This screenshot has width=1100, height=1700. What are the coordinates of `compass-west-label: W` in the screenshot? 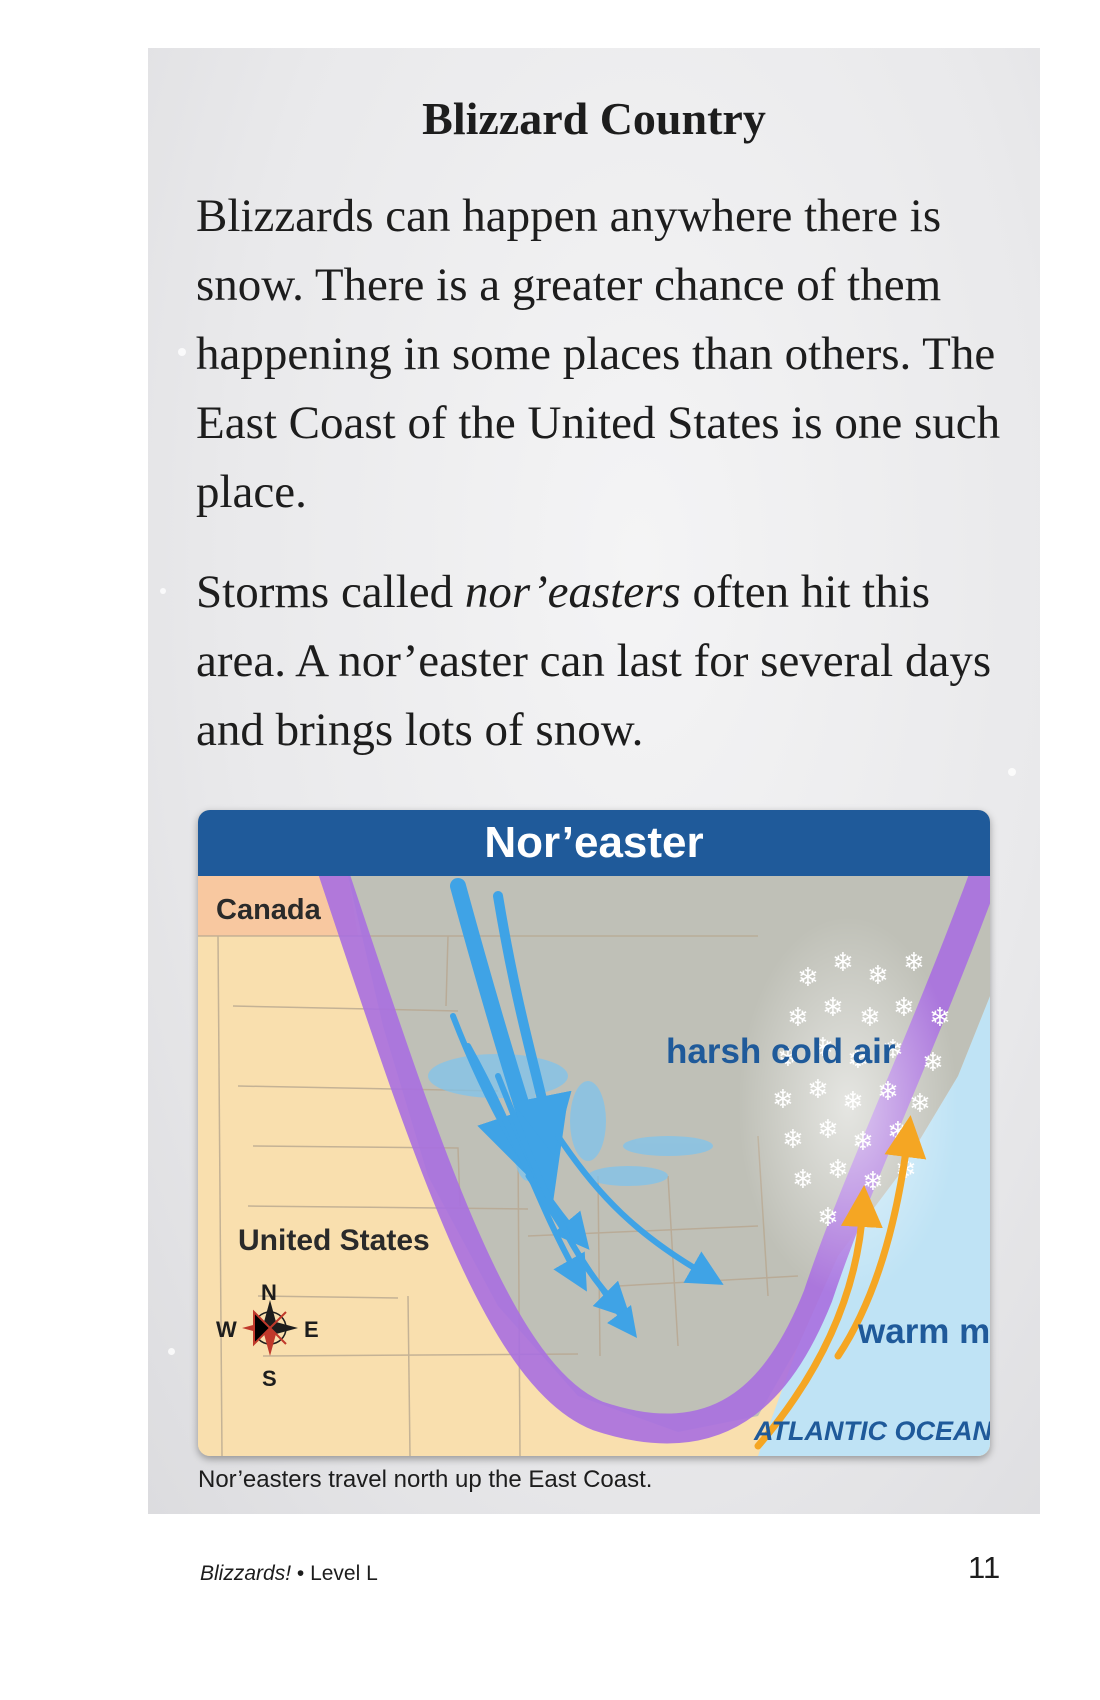 It's located at (226, 1329).